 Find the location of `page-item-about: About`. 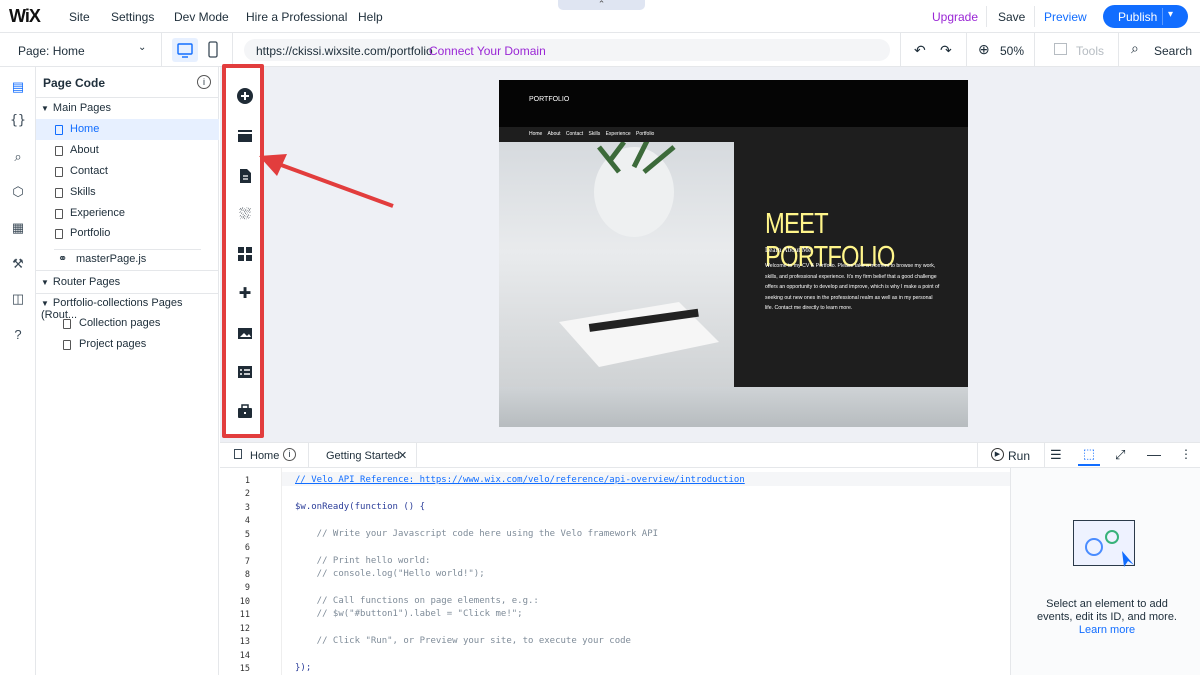

page-item-about: About is located at coordinates (127, 150).